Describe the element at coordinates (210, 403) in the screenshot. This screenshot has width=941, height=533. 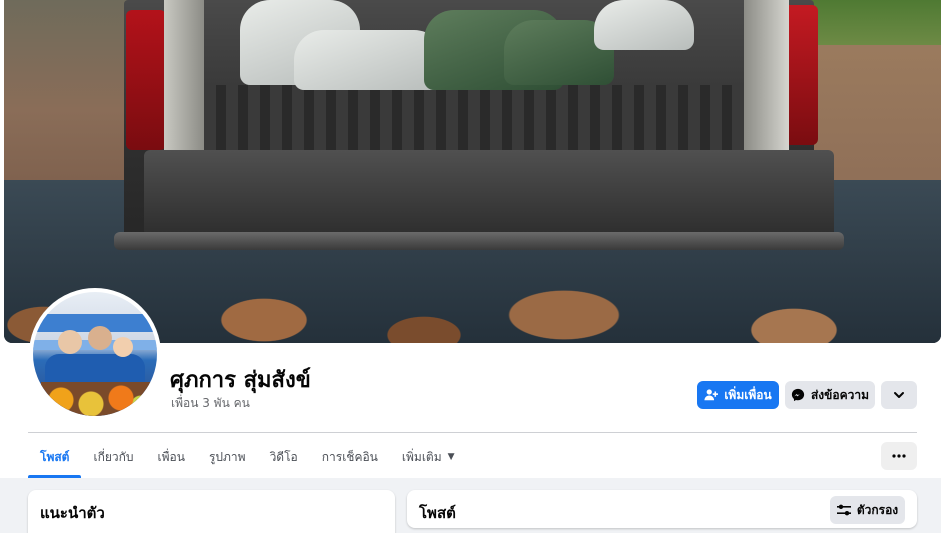
I see `friend-count: เพื่อน 3 พัน คน` at that location.